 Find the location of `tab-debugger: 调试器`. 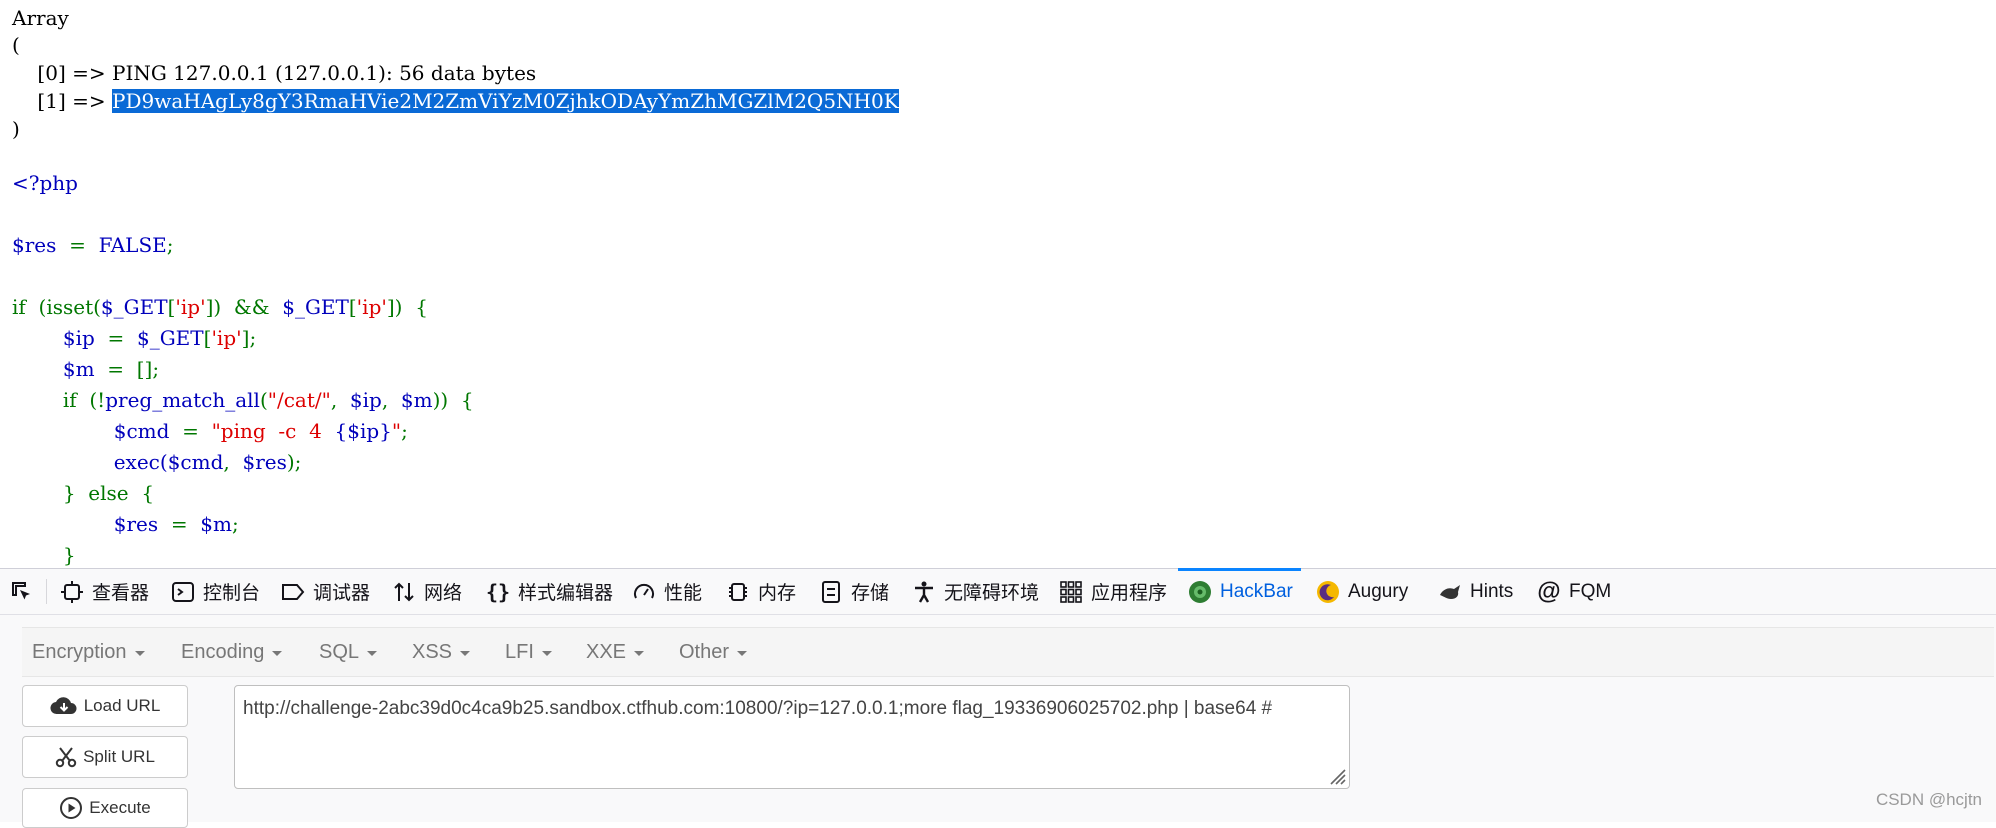

tab-debugger: 调试器 is located at coordinates (325, 591).